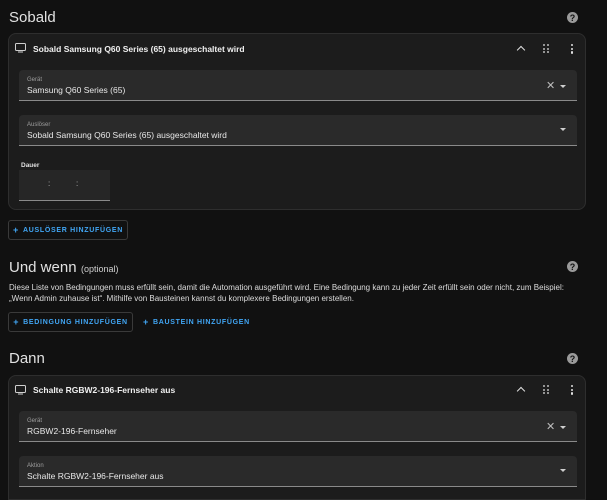 The height and width of the screenshot is (500, 607). I want to click on add-block-button: + BAUSTEIN HINZUFÜGEN, so click(196, 322).